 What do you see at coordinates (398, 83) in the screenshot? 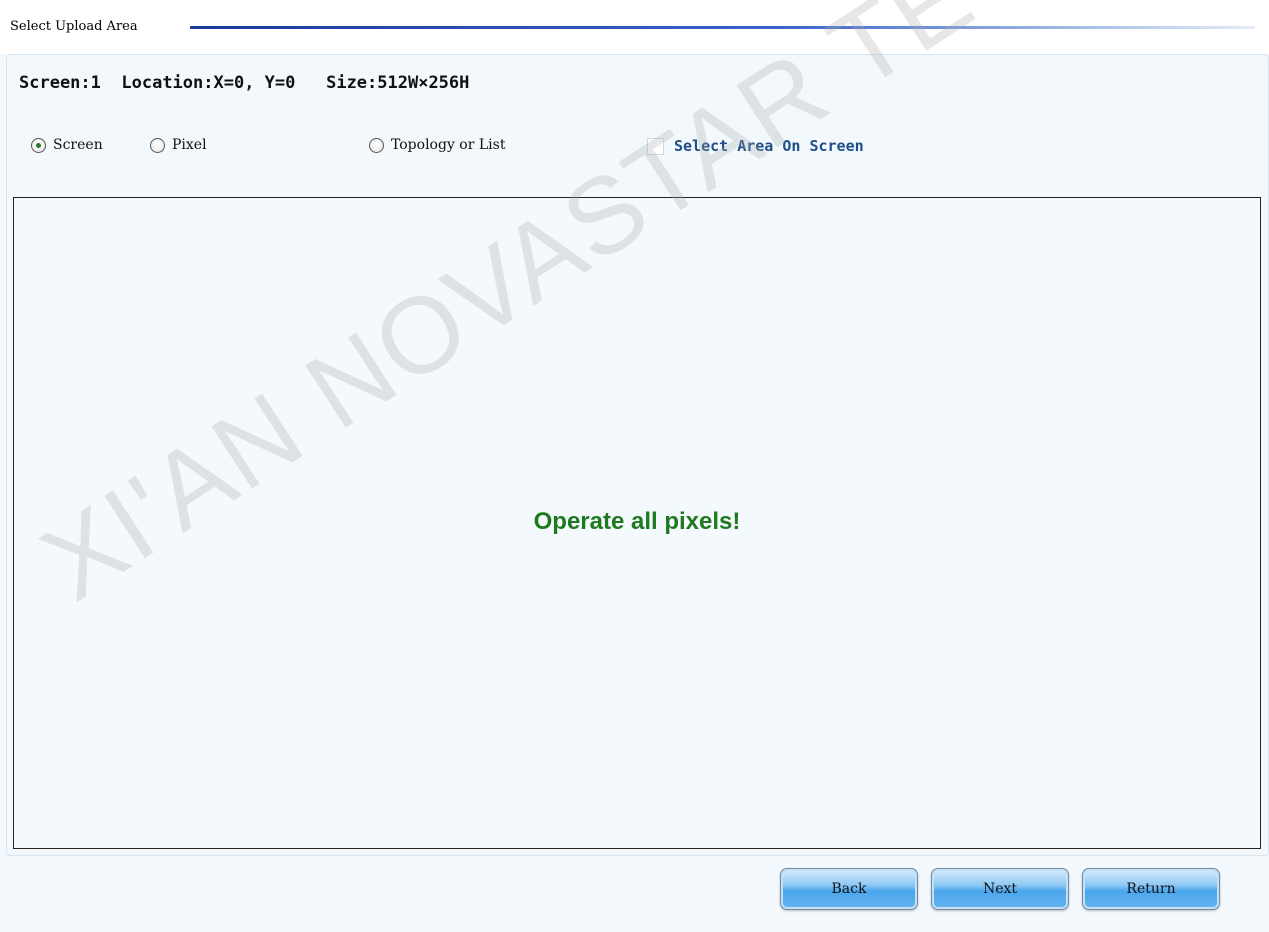
I see `size-info: Size:512W×256H` at bounding box center [398, 83].